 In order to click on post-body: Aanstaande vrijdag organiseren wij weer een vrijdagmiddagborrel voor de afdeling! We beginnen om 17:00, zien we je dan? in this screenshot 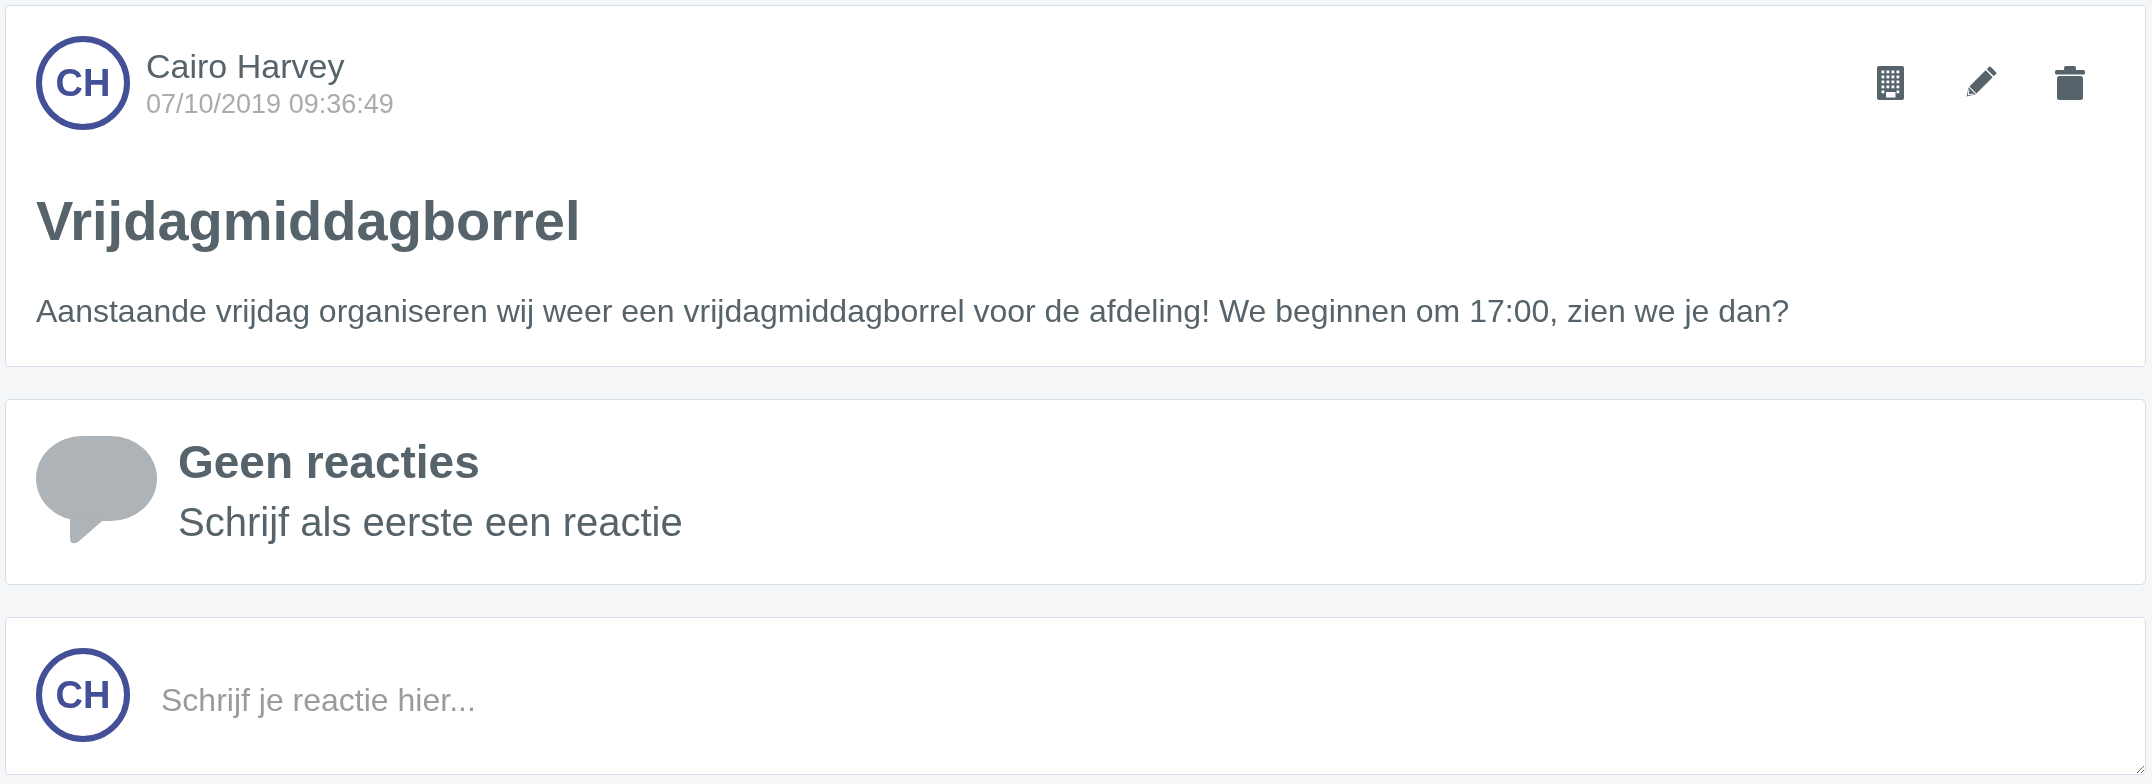, I will do `click(913, 311)`.